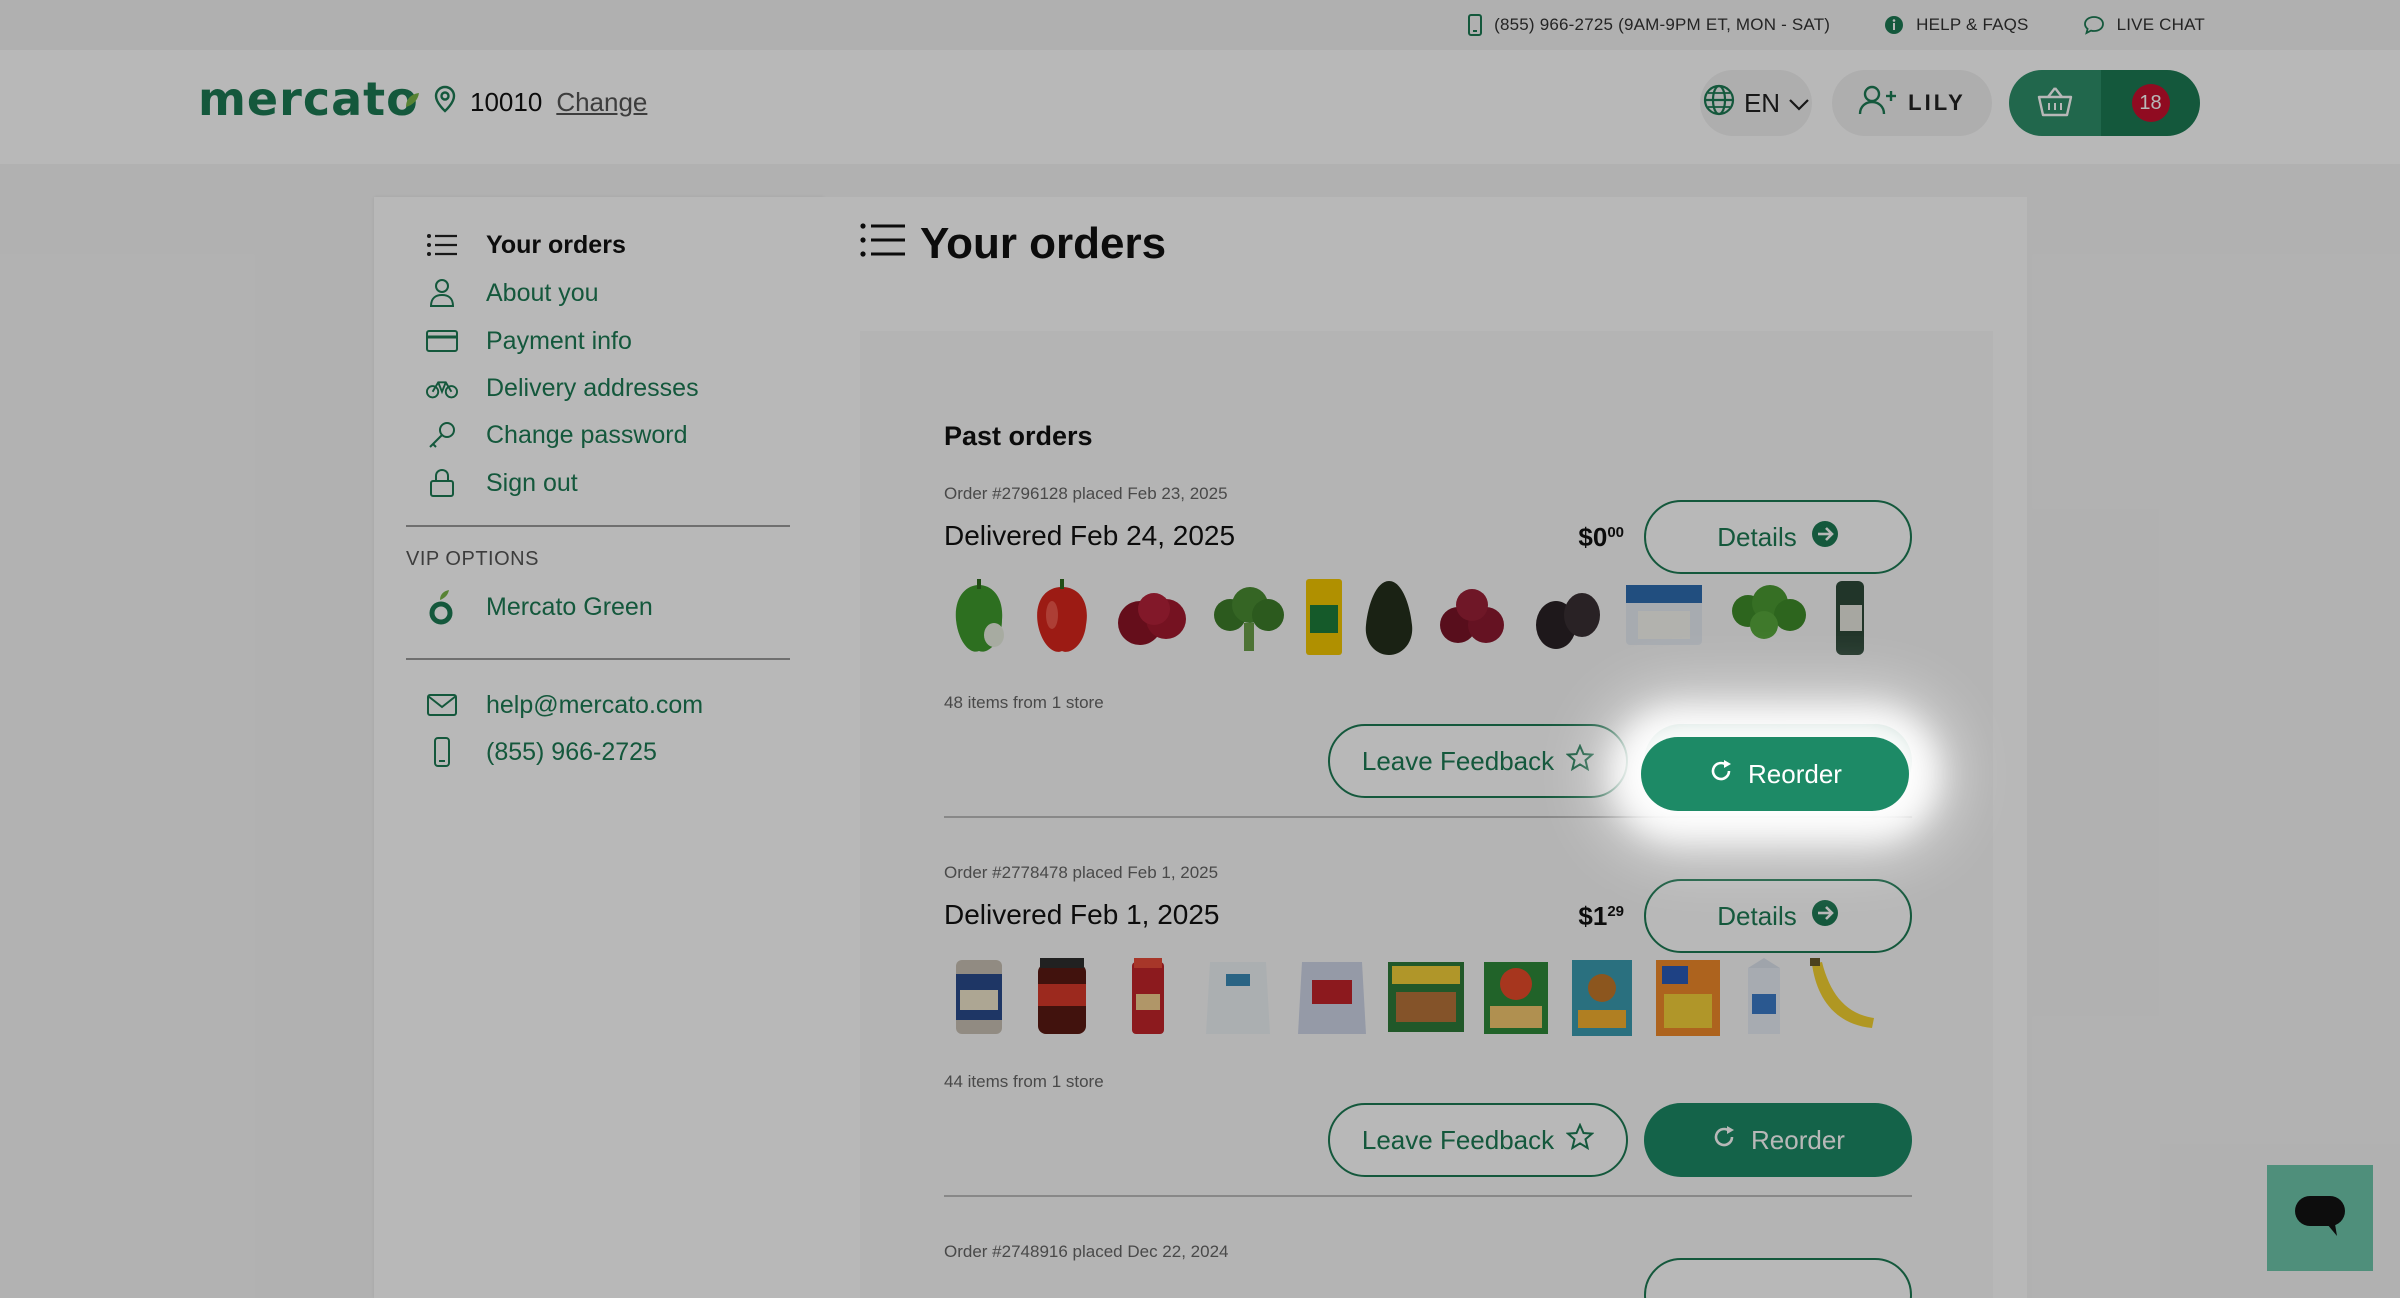  What do you see at coordinates (1778, 1278) in the screenshot?
I see `details-button` at bounding box center [1778, 1278].